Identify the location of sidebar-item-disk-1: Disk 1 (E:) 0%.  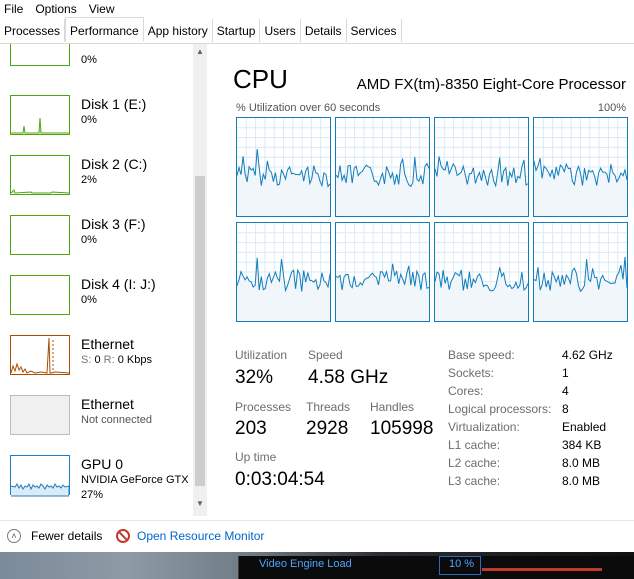
(95, 120).